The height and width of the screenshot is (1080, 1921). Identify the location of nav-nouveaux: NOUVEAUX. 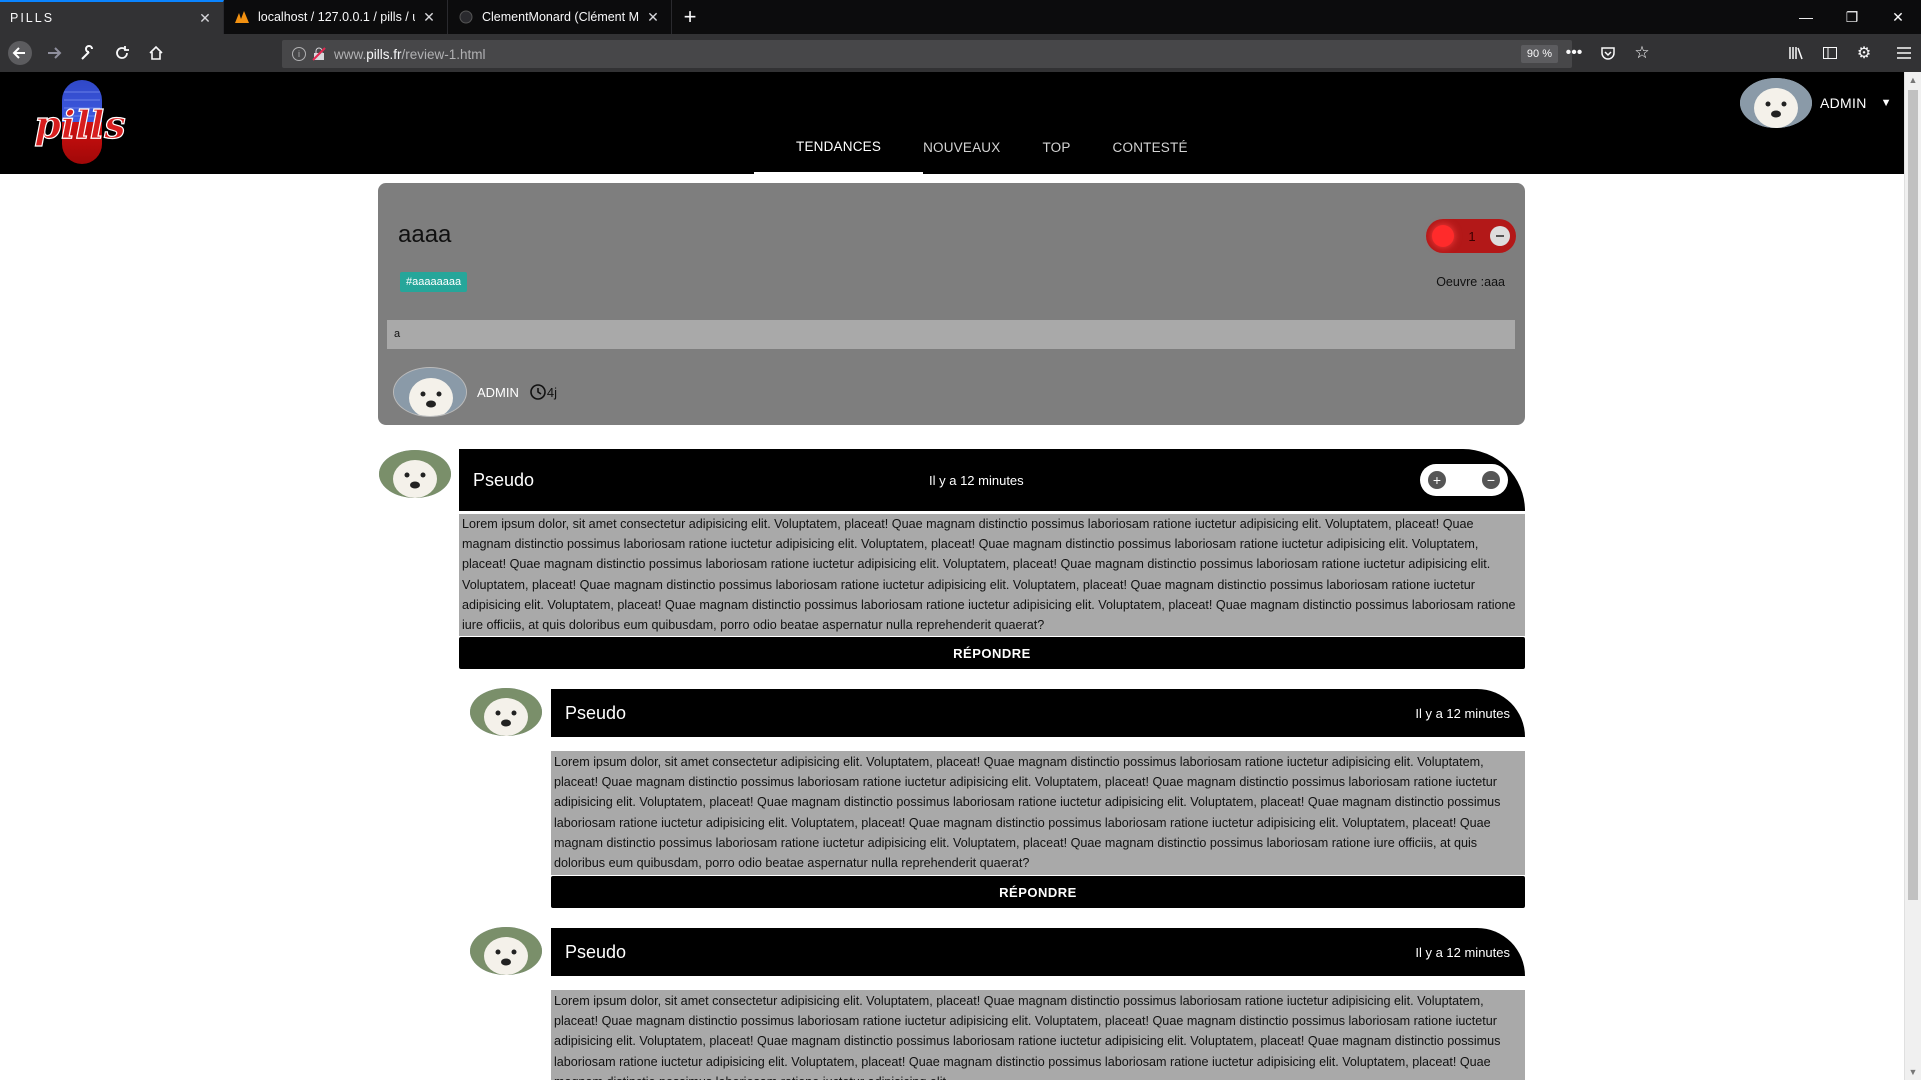
(982, 123).